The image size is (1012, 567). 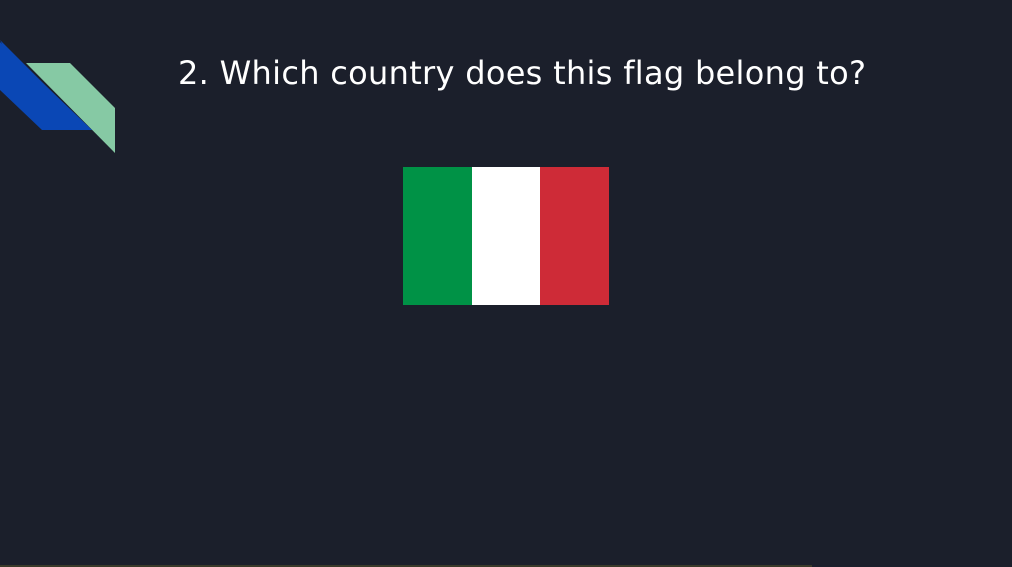 I want to click on flag-stripe-green, so click(x=437, y=236).